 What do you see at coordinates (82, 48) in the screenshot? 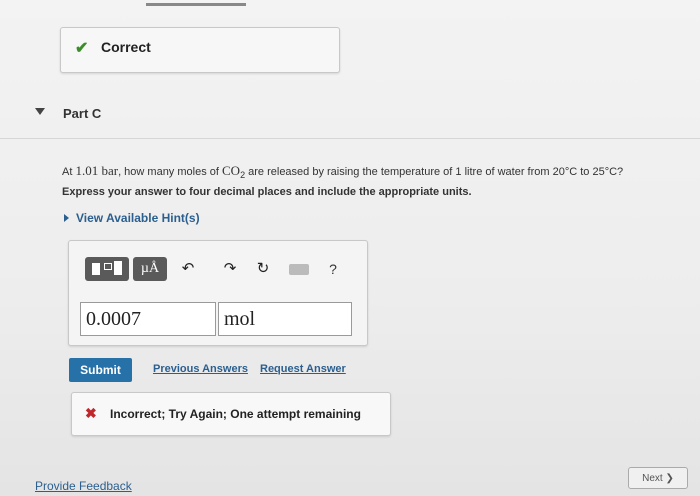
I see `checkmark-icon: ✔` at bounding box center [82, 48].